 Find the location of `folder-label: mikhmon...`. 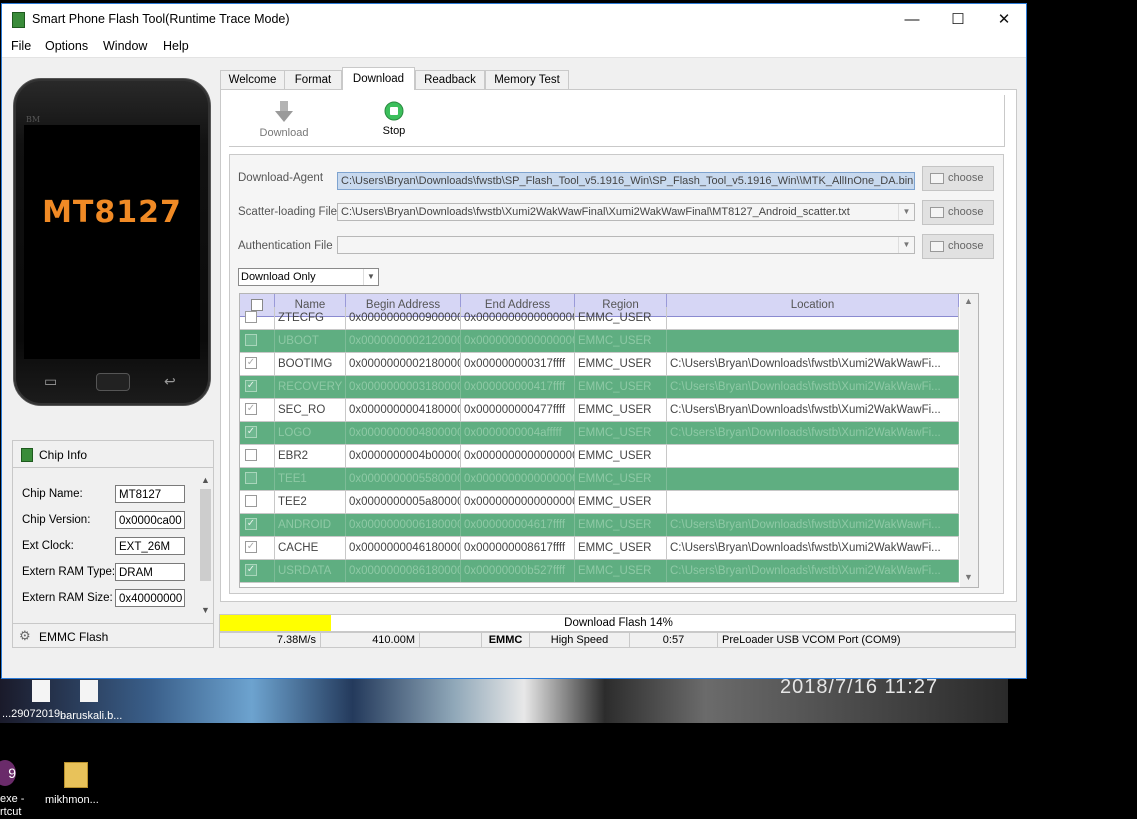

folder-label: mikhmon... is located at coordinates (72, 800).